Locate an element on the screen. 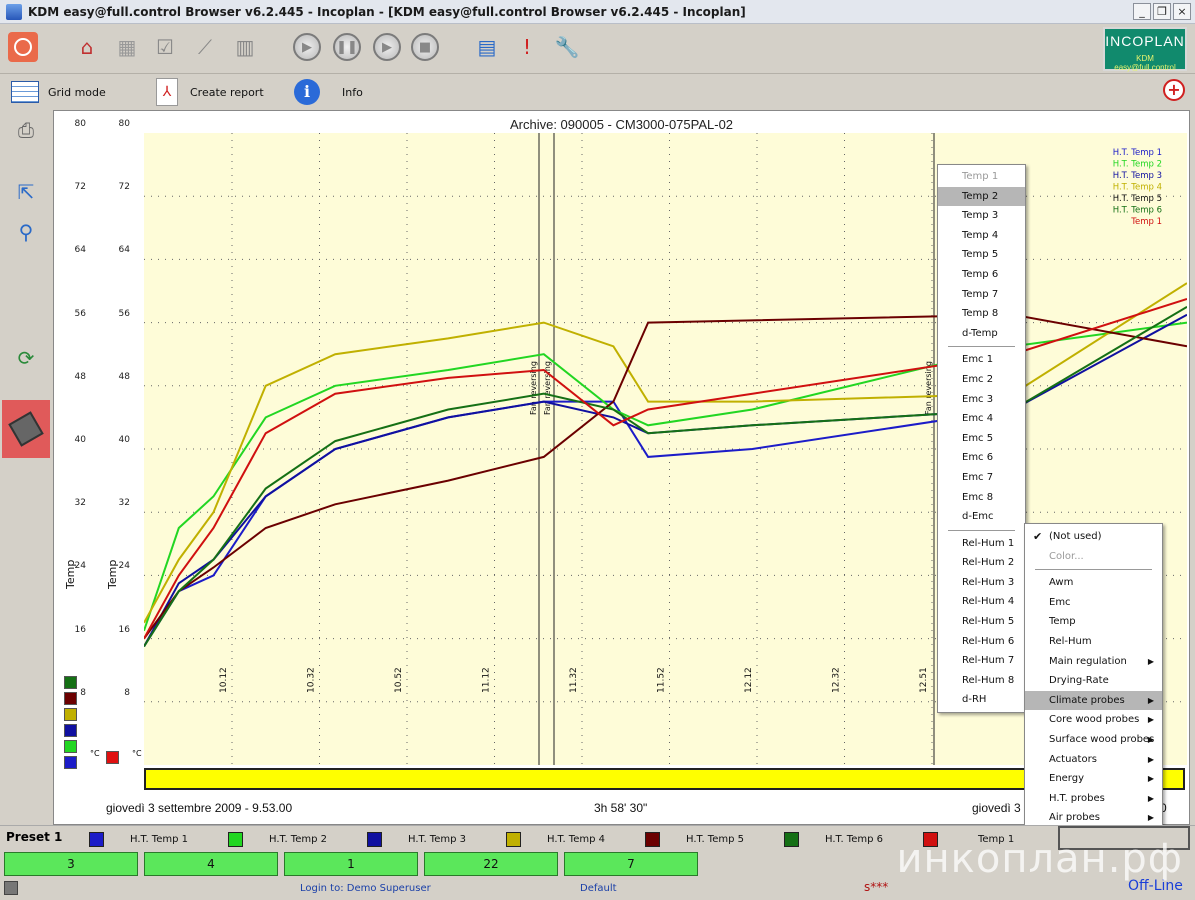 This screenshot has height=900, width=1195. power-icon is located at coordinates (23, 47).